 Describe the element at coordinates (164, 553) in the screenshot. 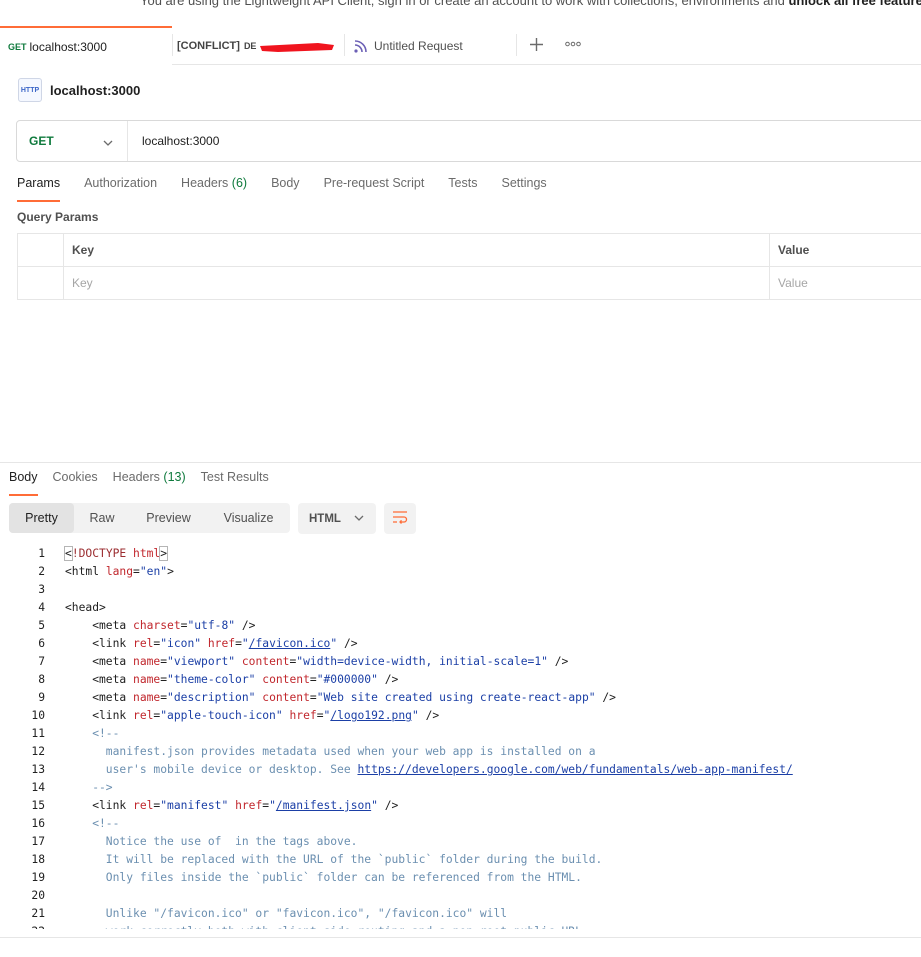

I see `code-token: >` at that location.